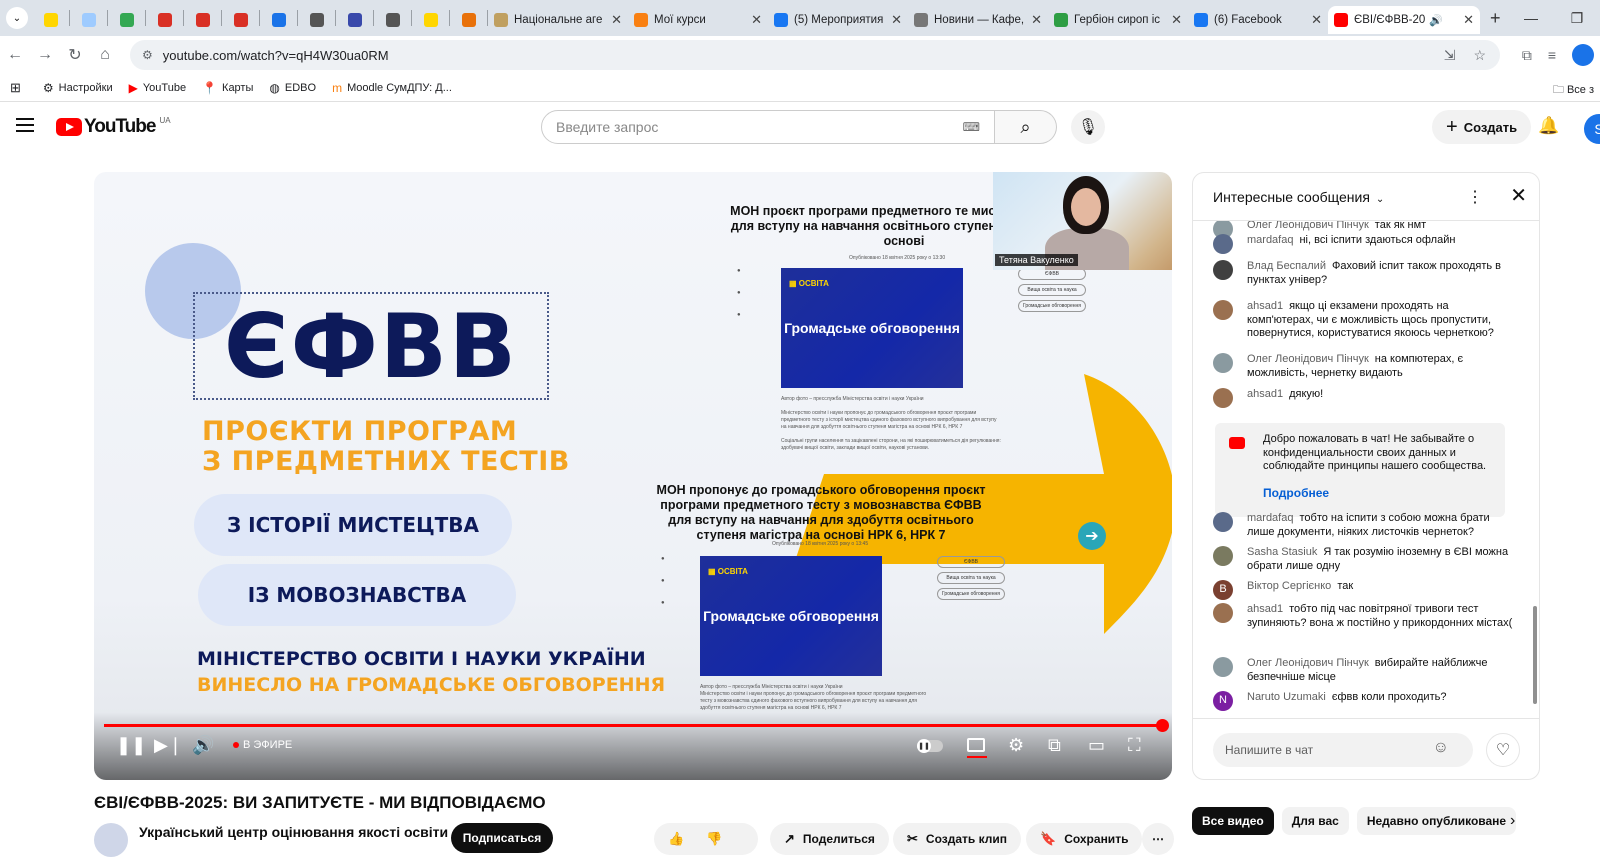 Image resolution: width=1600 pixels, height=857 pixels. Describe the element at coordinates (157, 88) in the screenshot. I see `bookmark-item: ▶ YouTube` at that location.